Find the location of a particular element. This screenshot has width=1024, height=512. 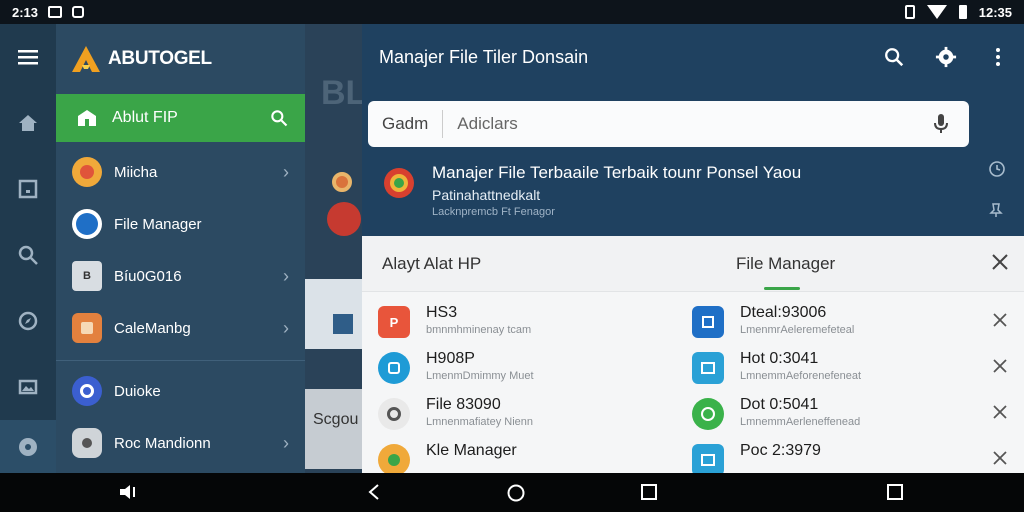

list-item-title: Kle Manager is located at coordinates (471, 450).